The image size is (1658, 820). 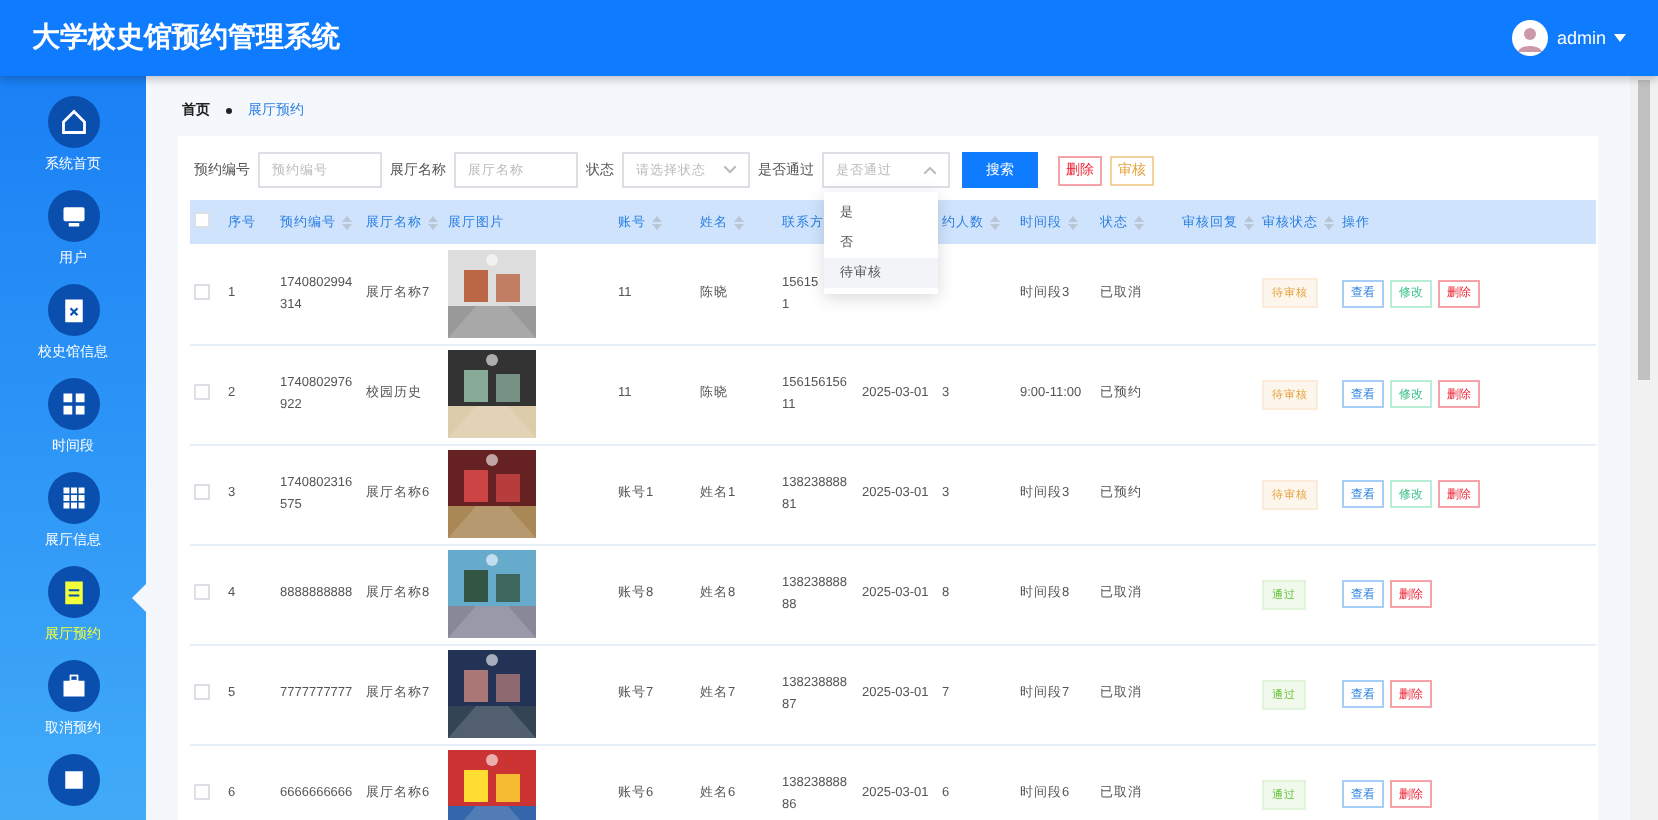 I want to click on user-menu: admin, so click(x=1569, y=38).